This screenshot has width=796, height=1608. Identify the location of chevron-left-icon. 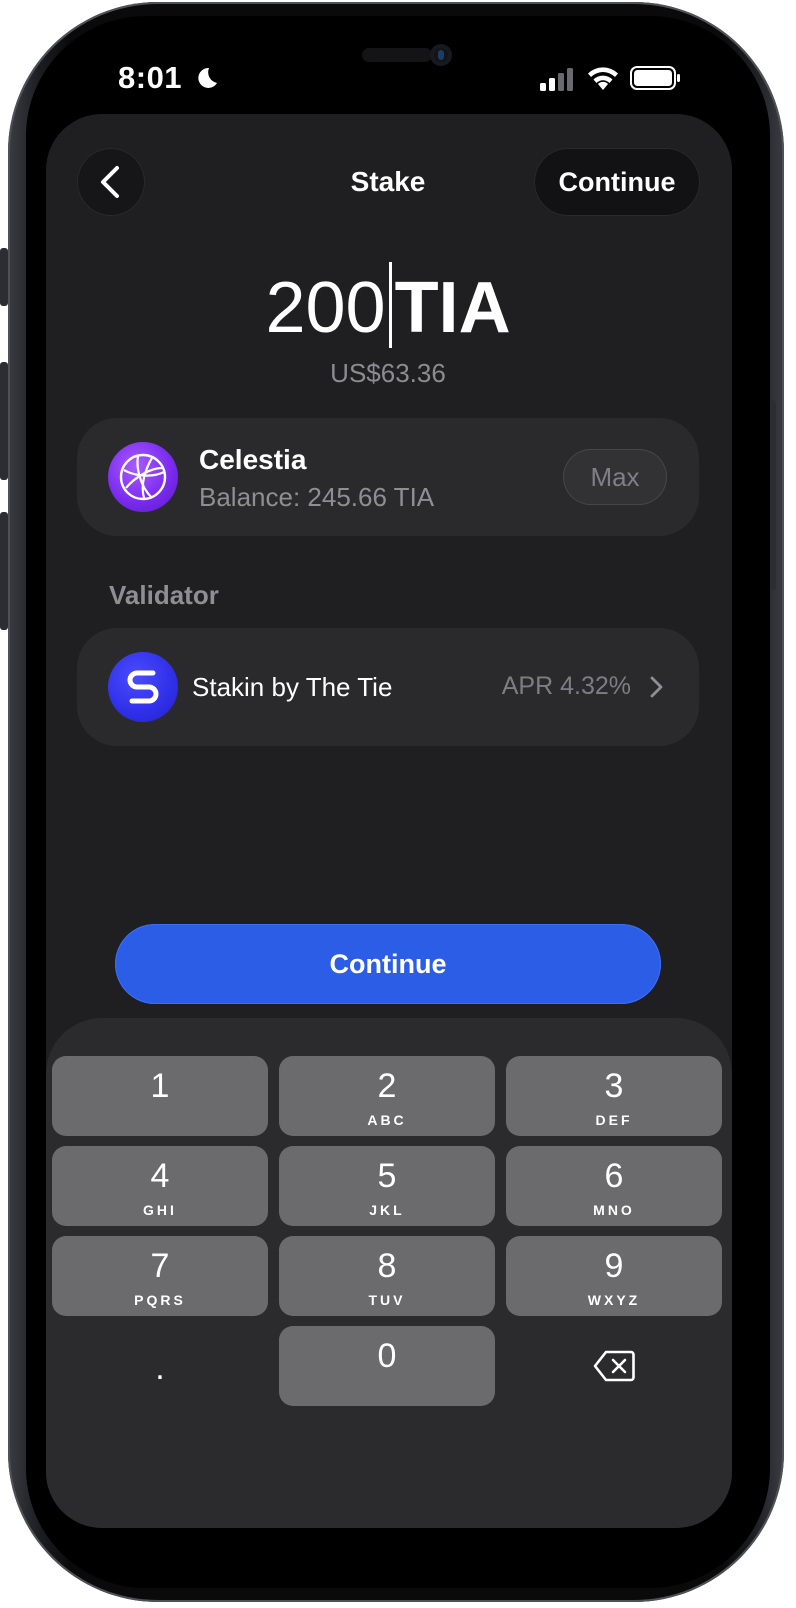
(110, 182).